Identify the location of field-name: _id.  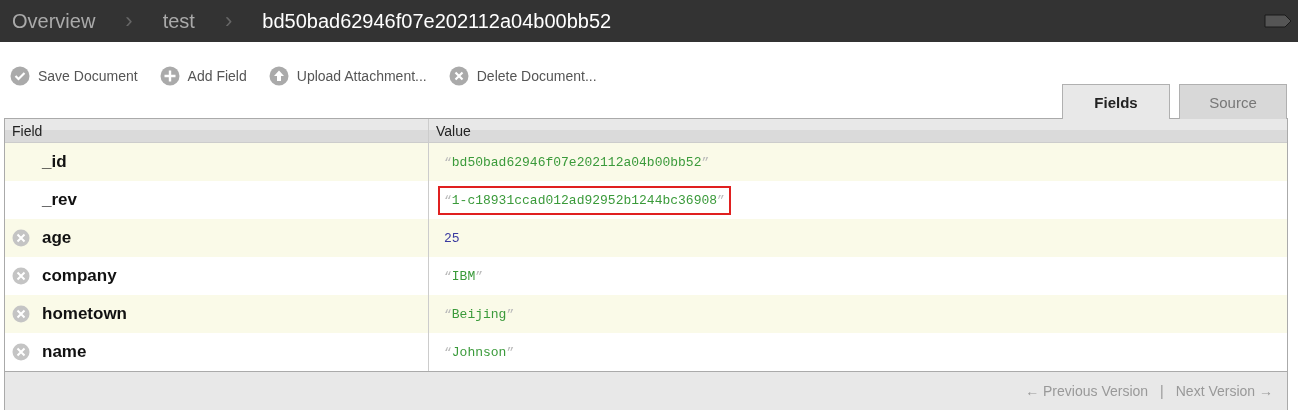
(54, 162).